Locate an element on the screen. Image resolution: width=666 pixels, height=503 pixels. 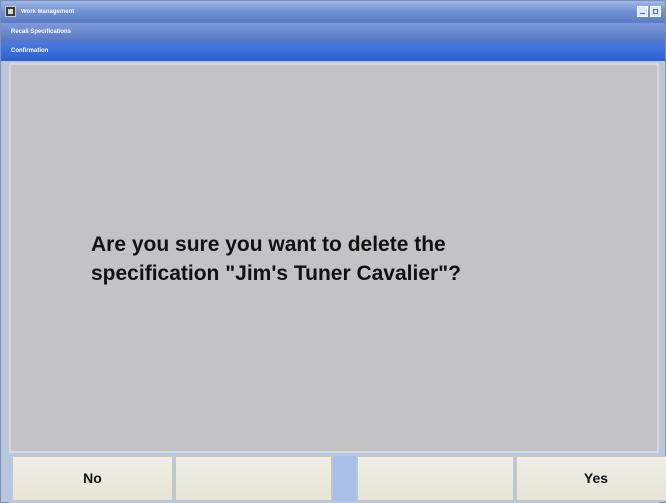
window-title: Work Management is located at coordinates (48, 12).